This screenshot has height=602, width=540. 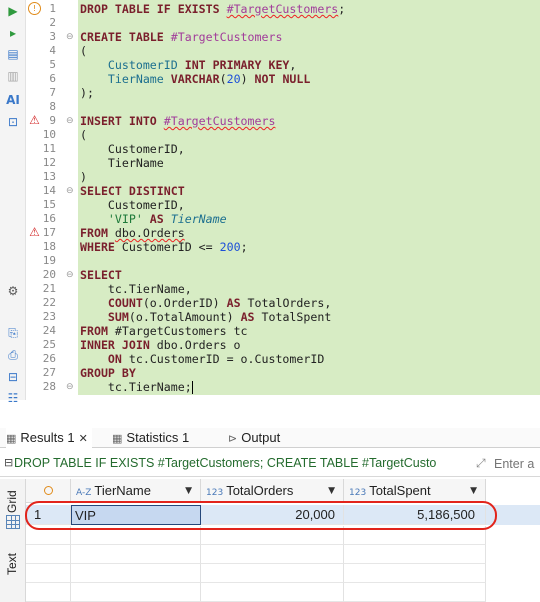 I want to click on gutter-line: 5, so click(x=52, y=65).